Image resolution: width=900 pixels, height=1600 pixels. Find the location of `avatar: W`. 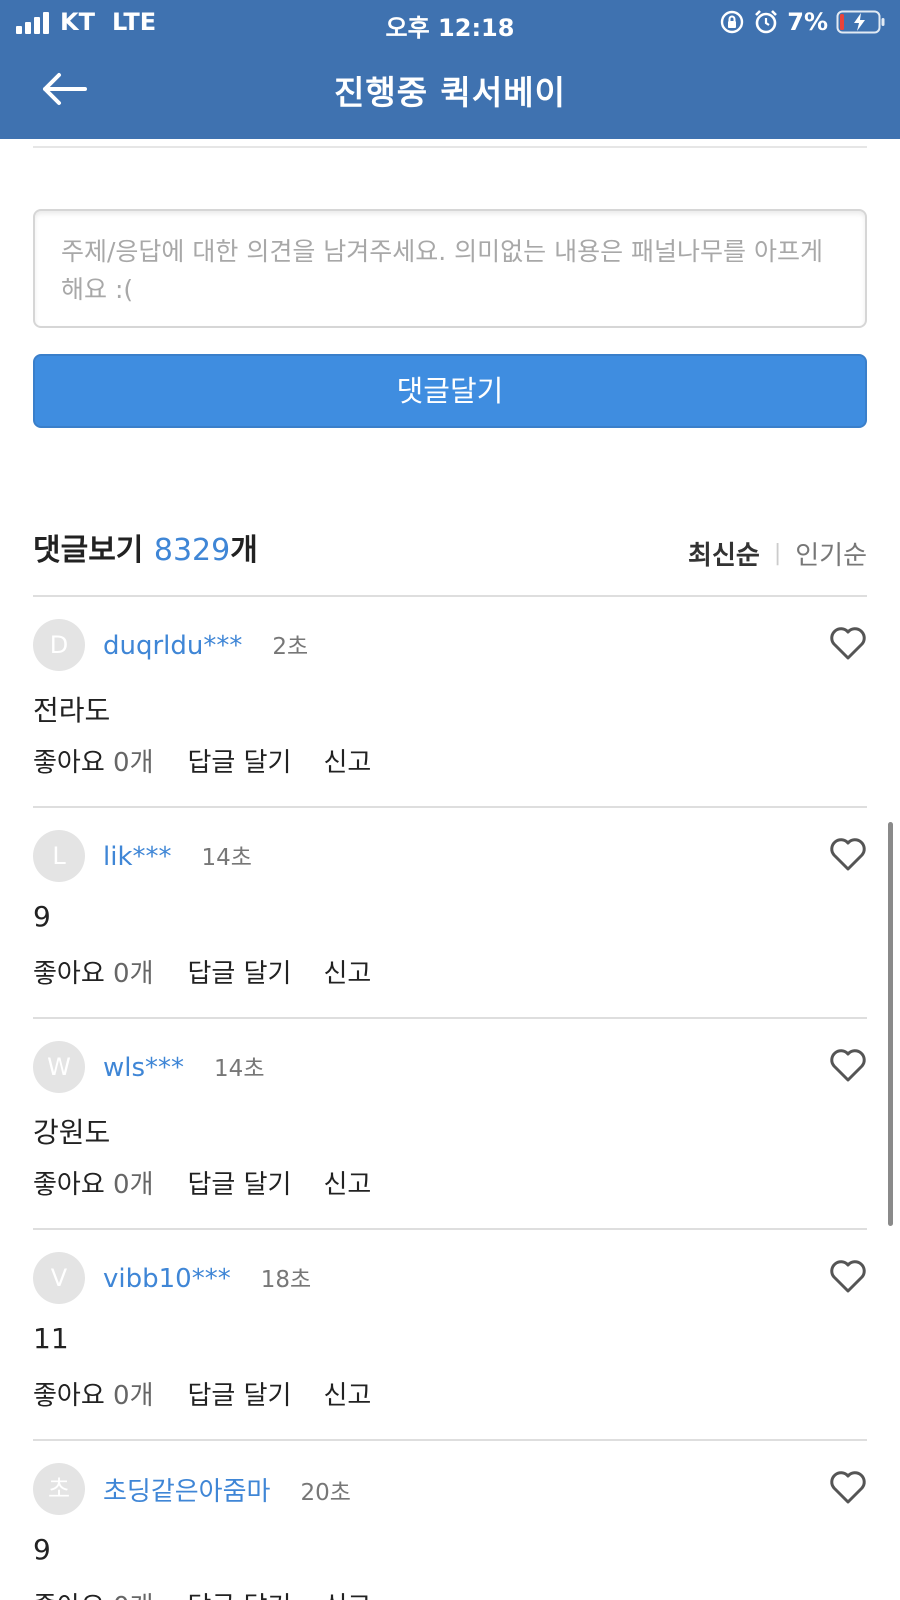

avatar: W is located at coordinates (59, 1067).